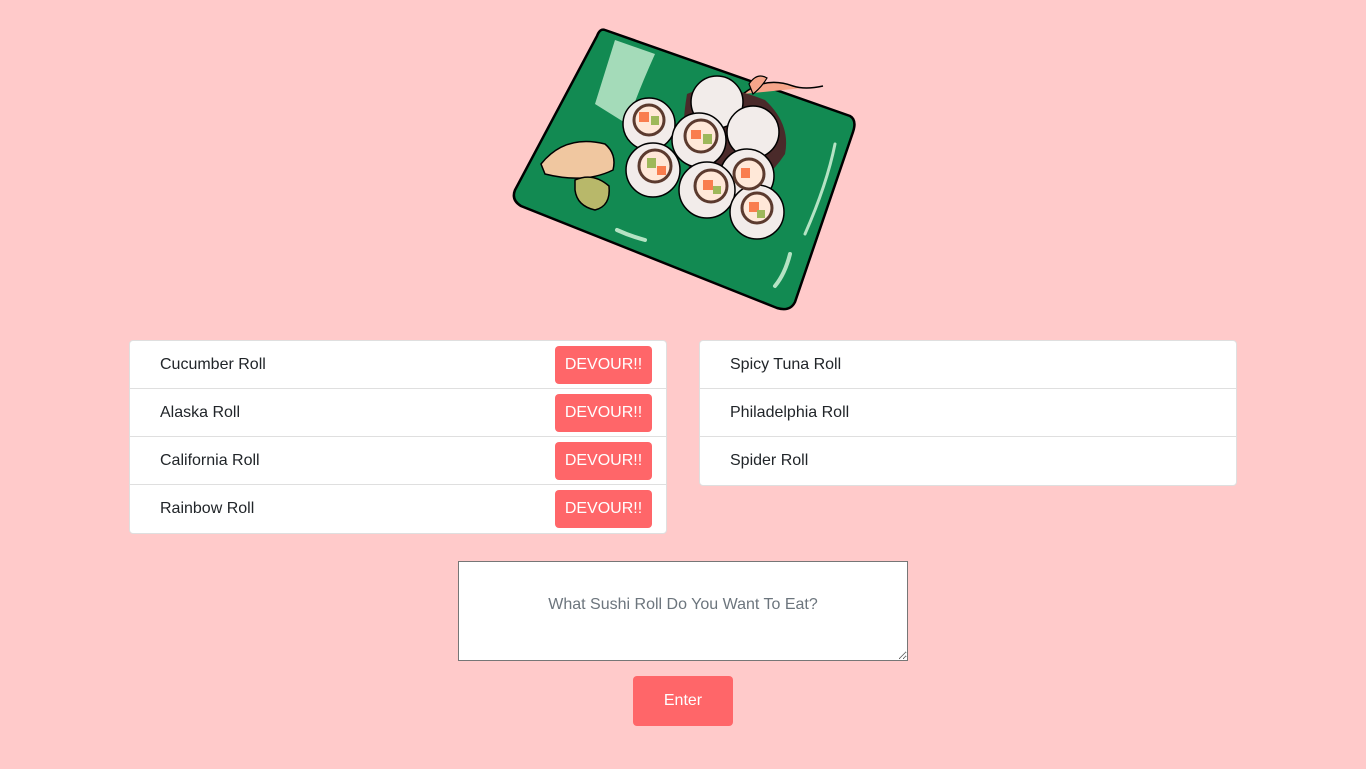 This screenshot has width=1366, height=769. Describe the element at coordinates (683, 701) in the screenshot. I see `enter-button: Enter` at that location.